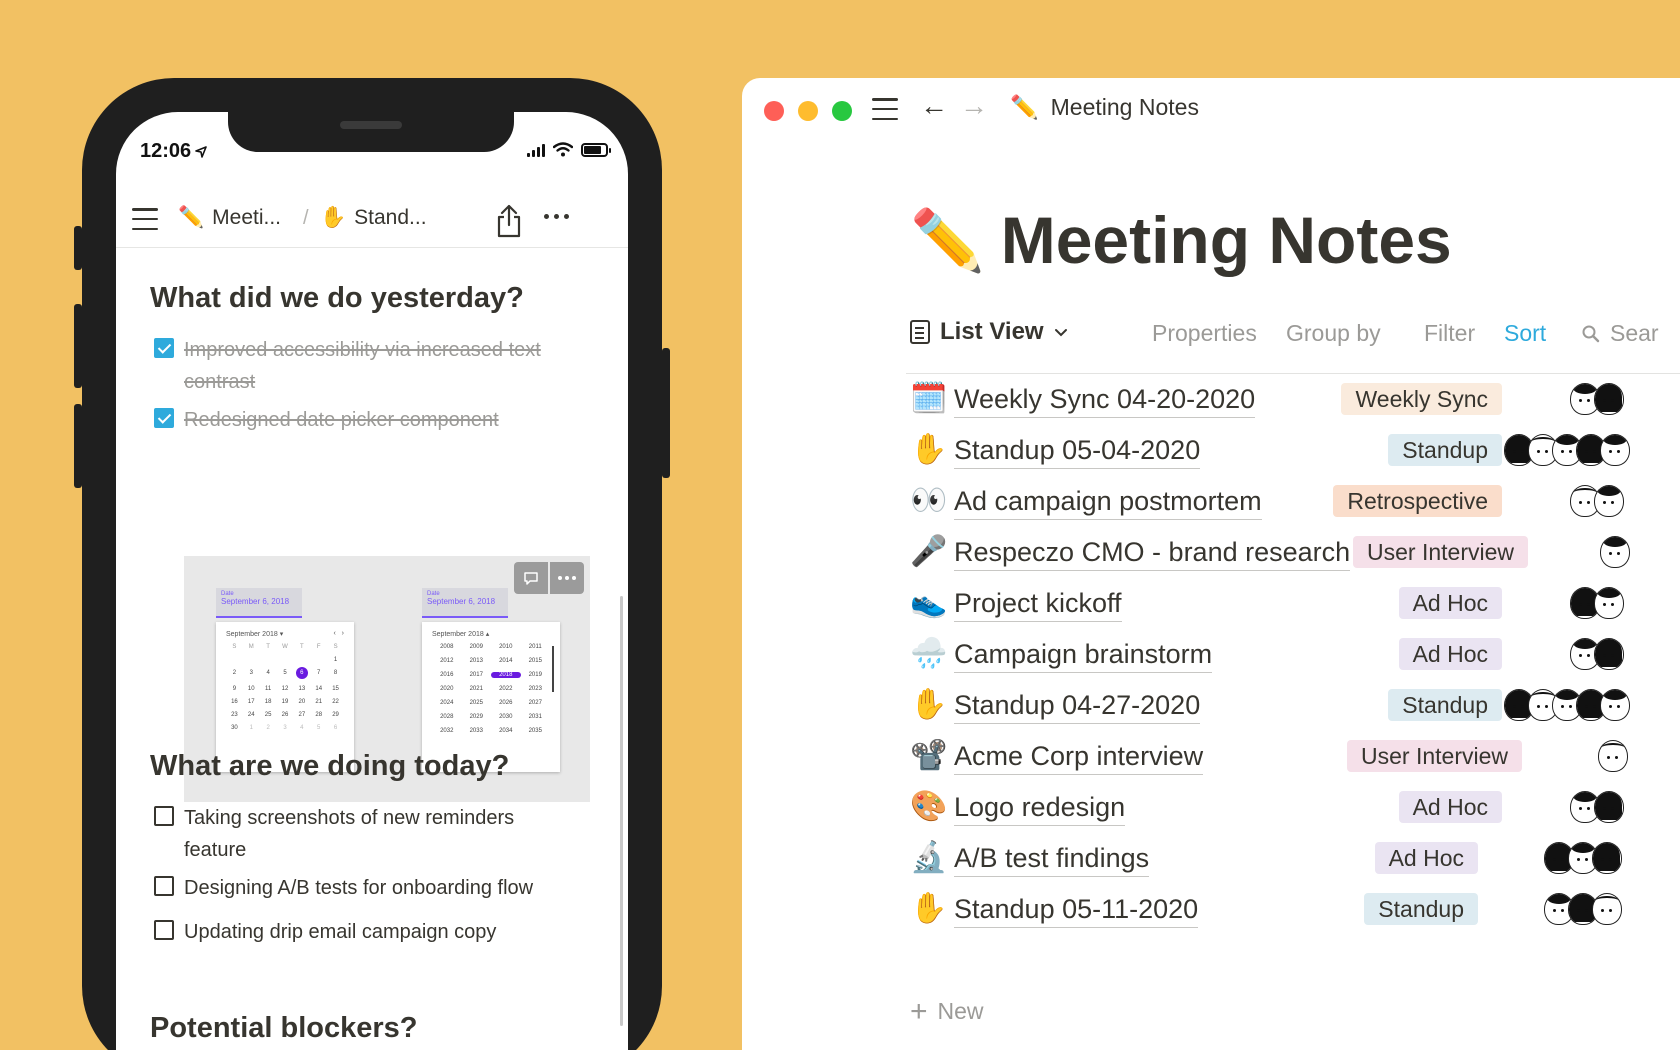 This screenshot has width=1680, height=1050. Describe the element at coordinates (947, 1011) in the screenshot. I see `new-page-button: + New` at that location.